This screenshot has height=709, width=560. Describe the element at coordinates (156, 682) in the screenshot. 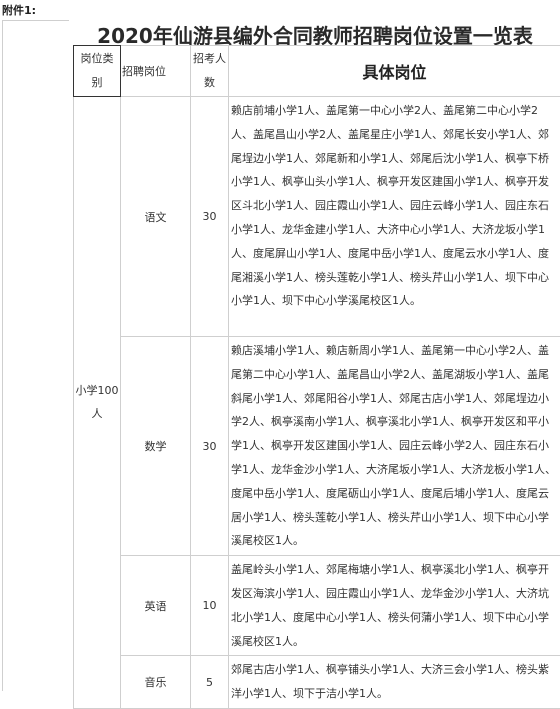

I see `position-cell: 音乐` at that location.